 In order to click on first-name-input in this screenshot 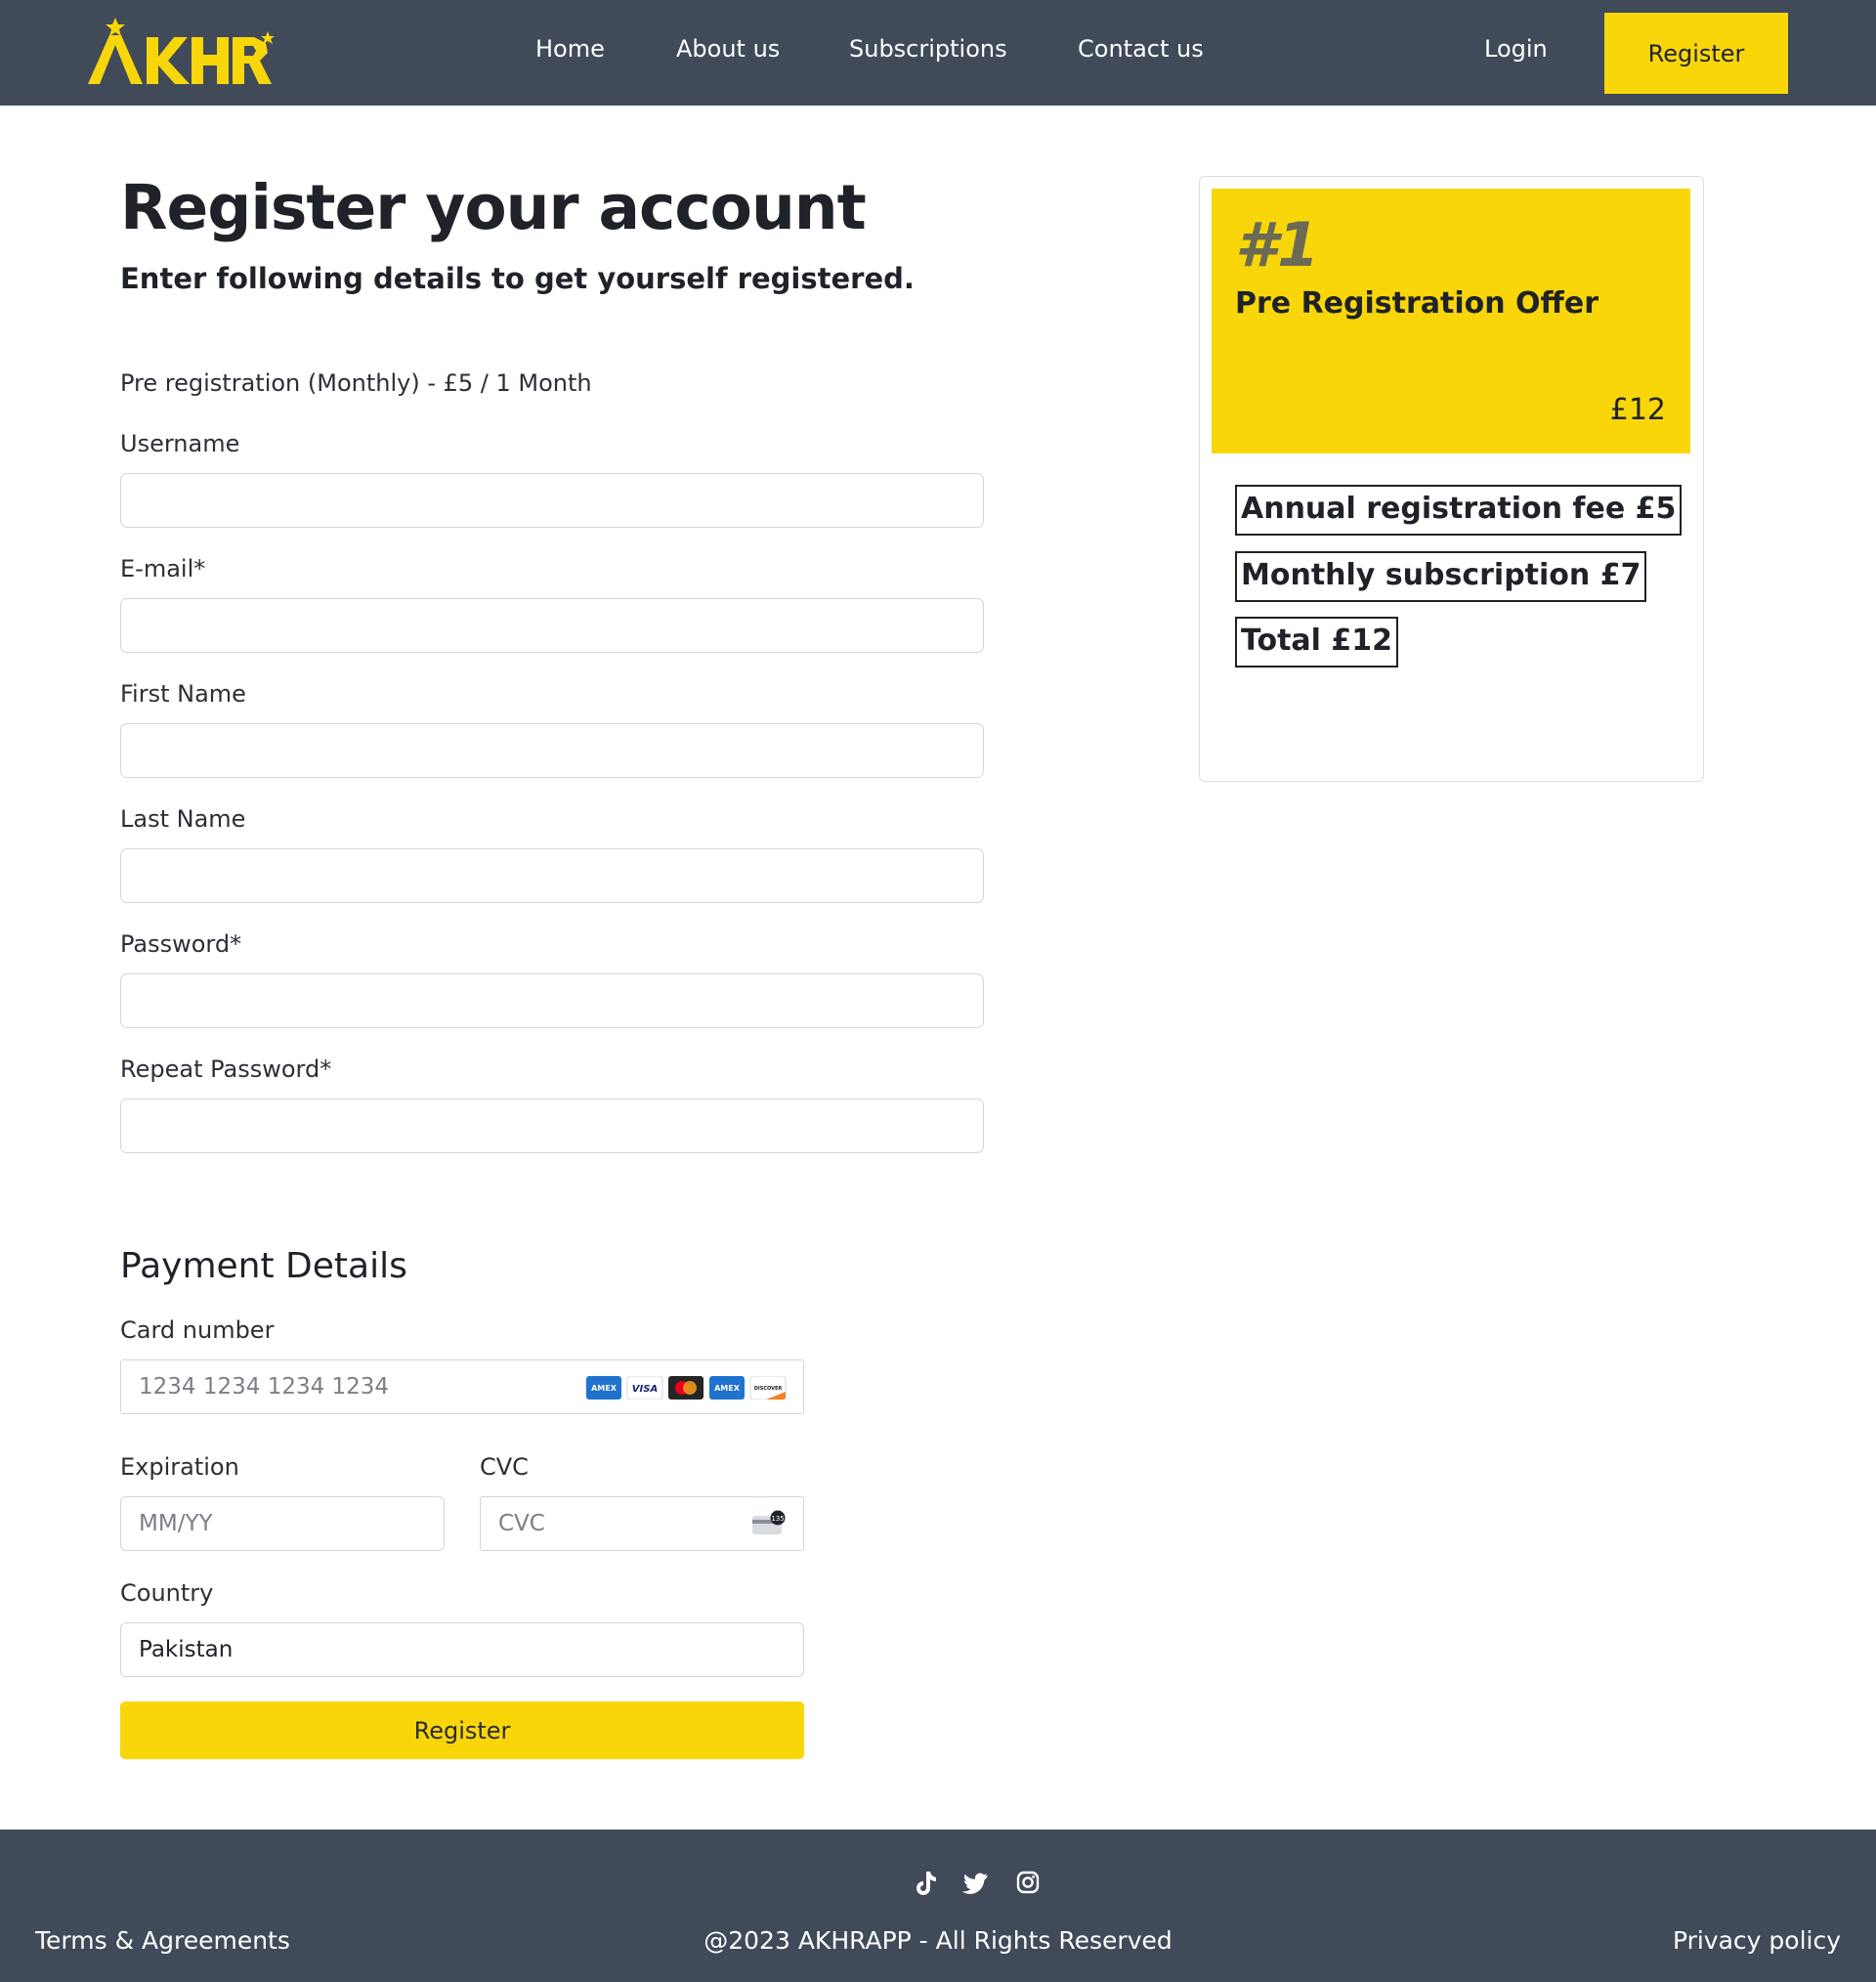, I will do `click(552, 751)`.